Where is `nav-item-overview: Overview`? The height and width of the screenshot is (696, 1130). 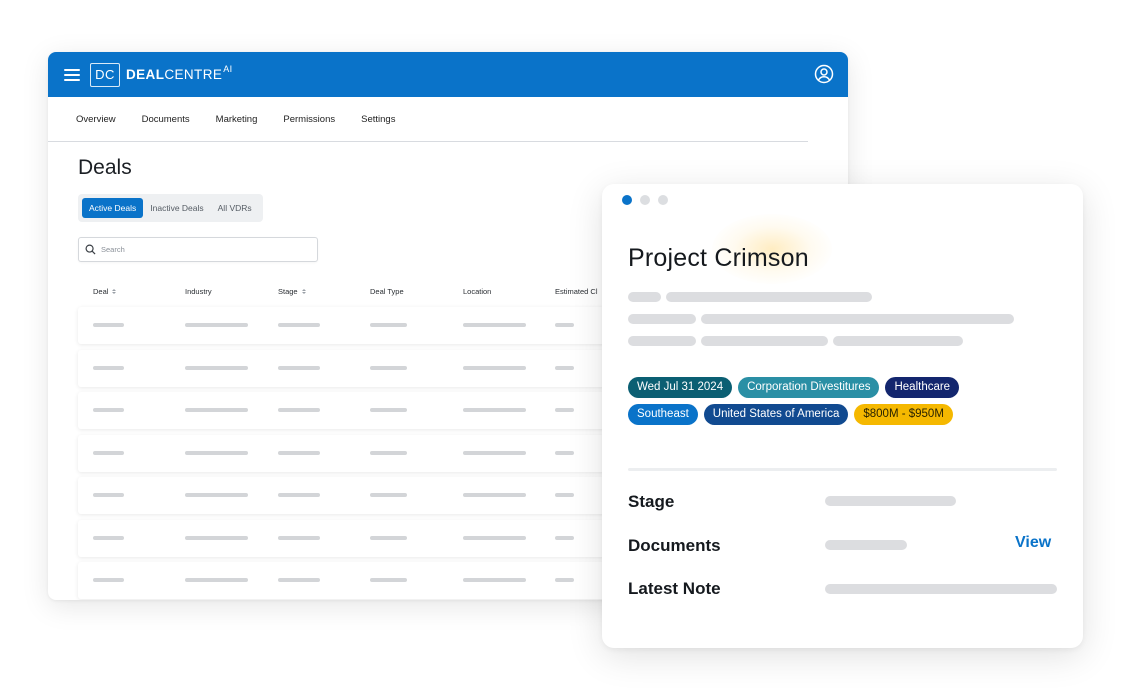 nav-item-overview: Overview is located at coordinates (96, 119).